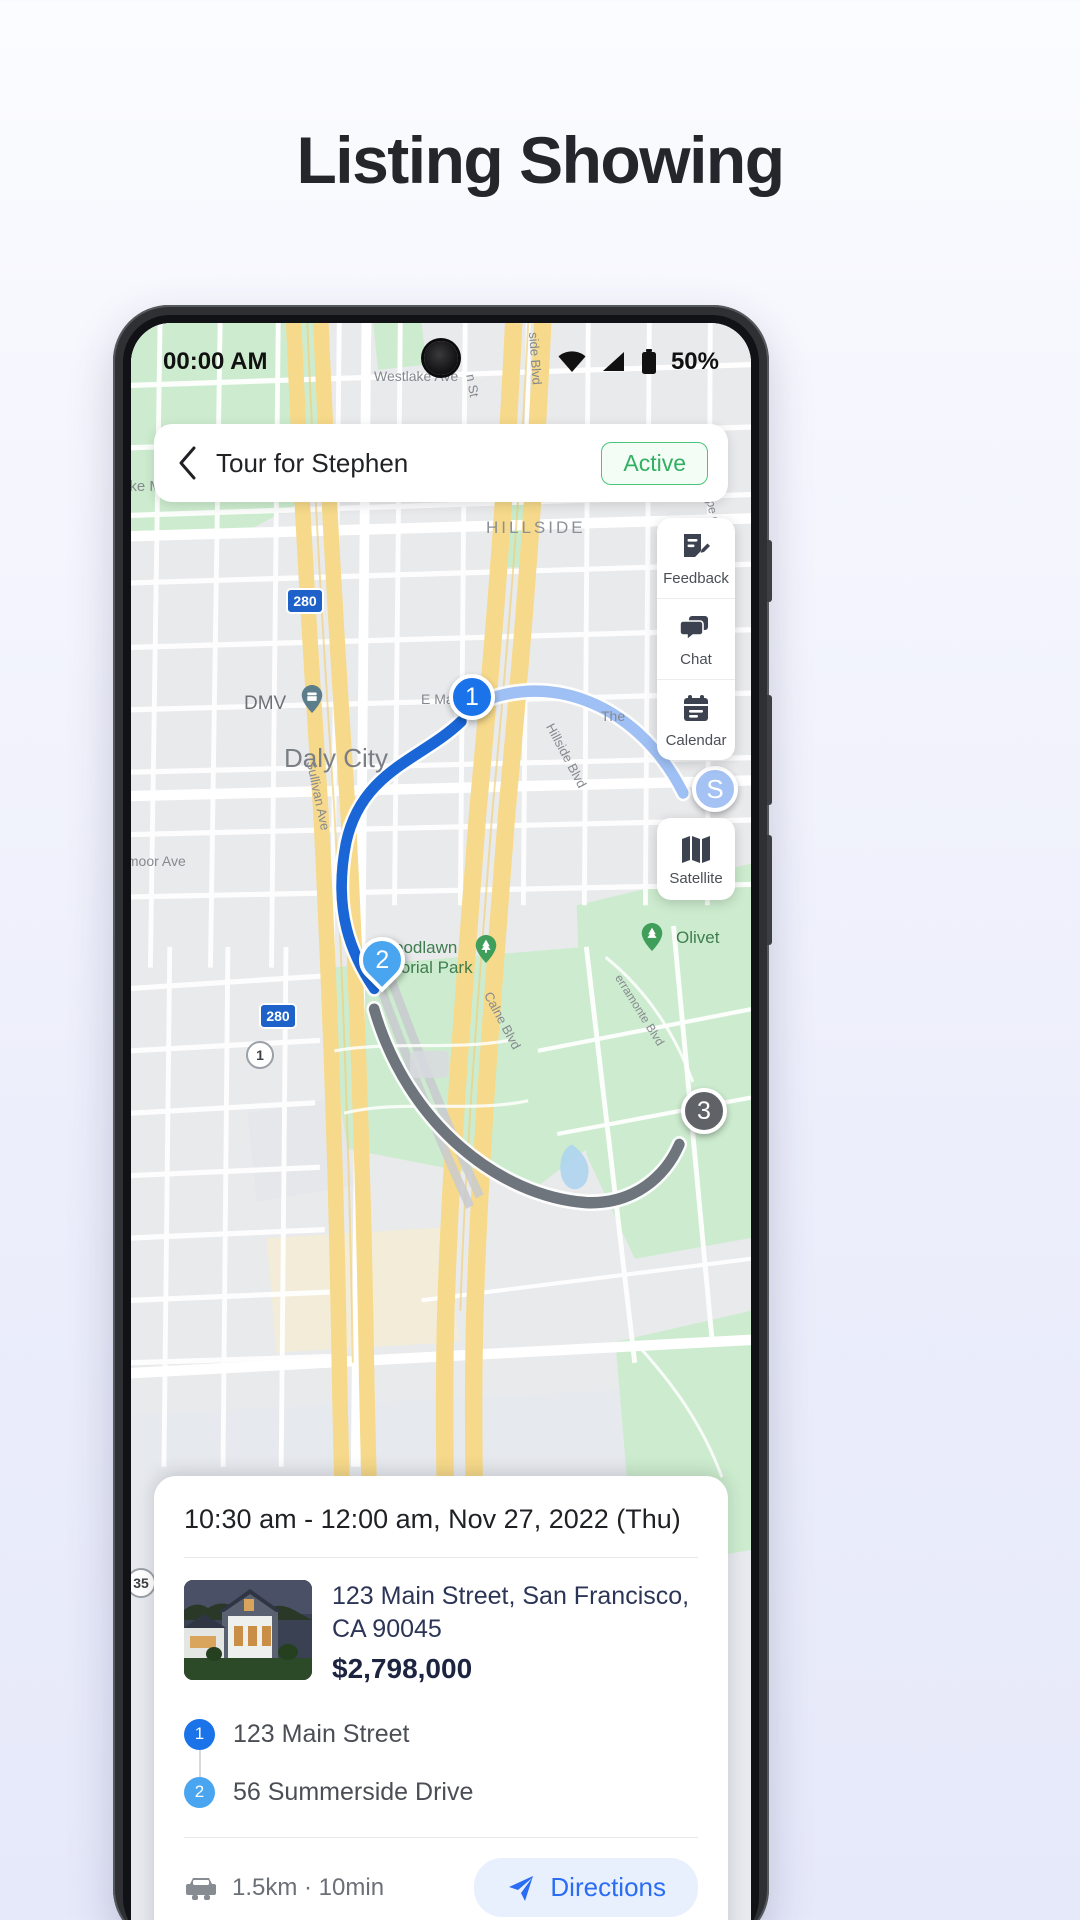 The image size is (1080, 1920). Describe the element at coordinates (278, 1016) in the screenshot. I see `highway-shield-280-south: 280` at that location.